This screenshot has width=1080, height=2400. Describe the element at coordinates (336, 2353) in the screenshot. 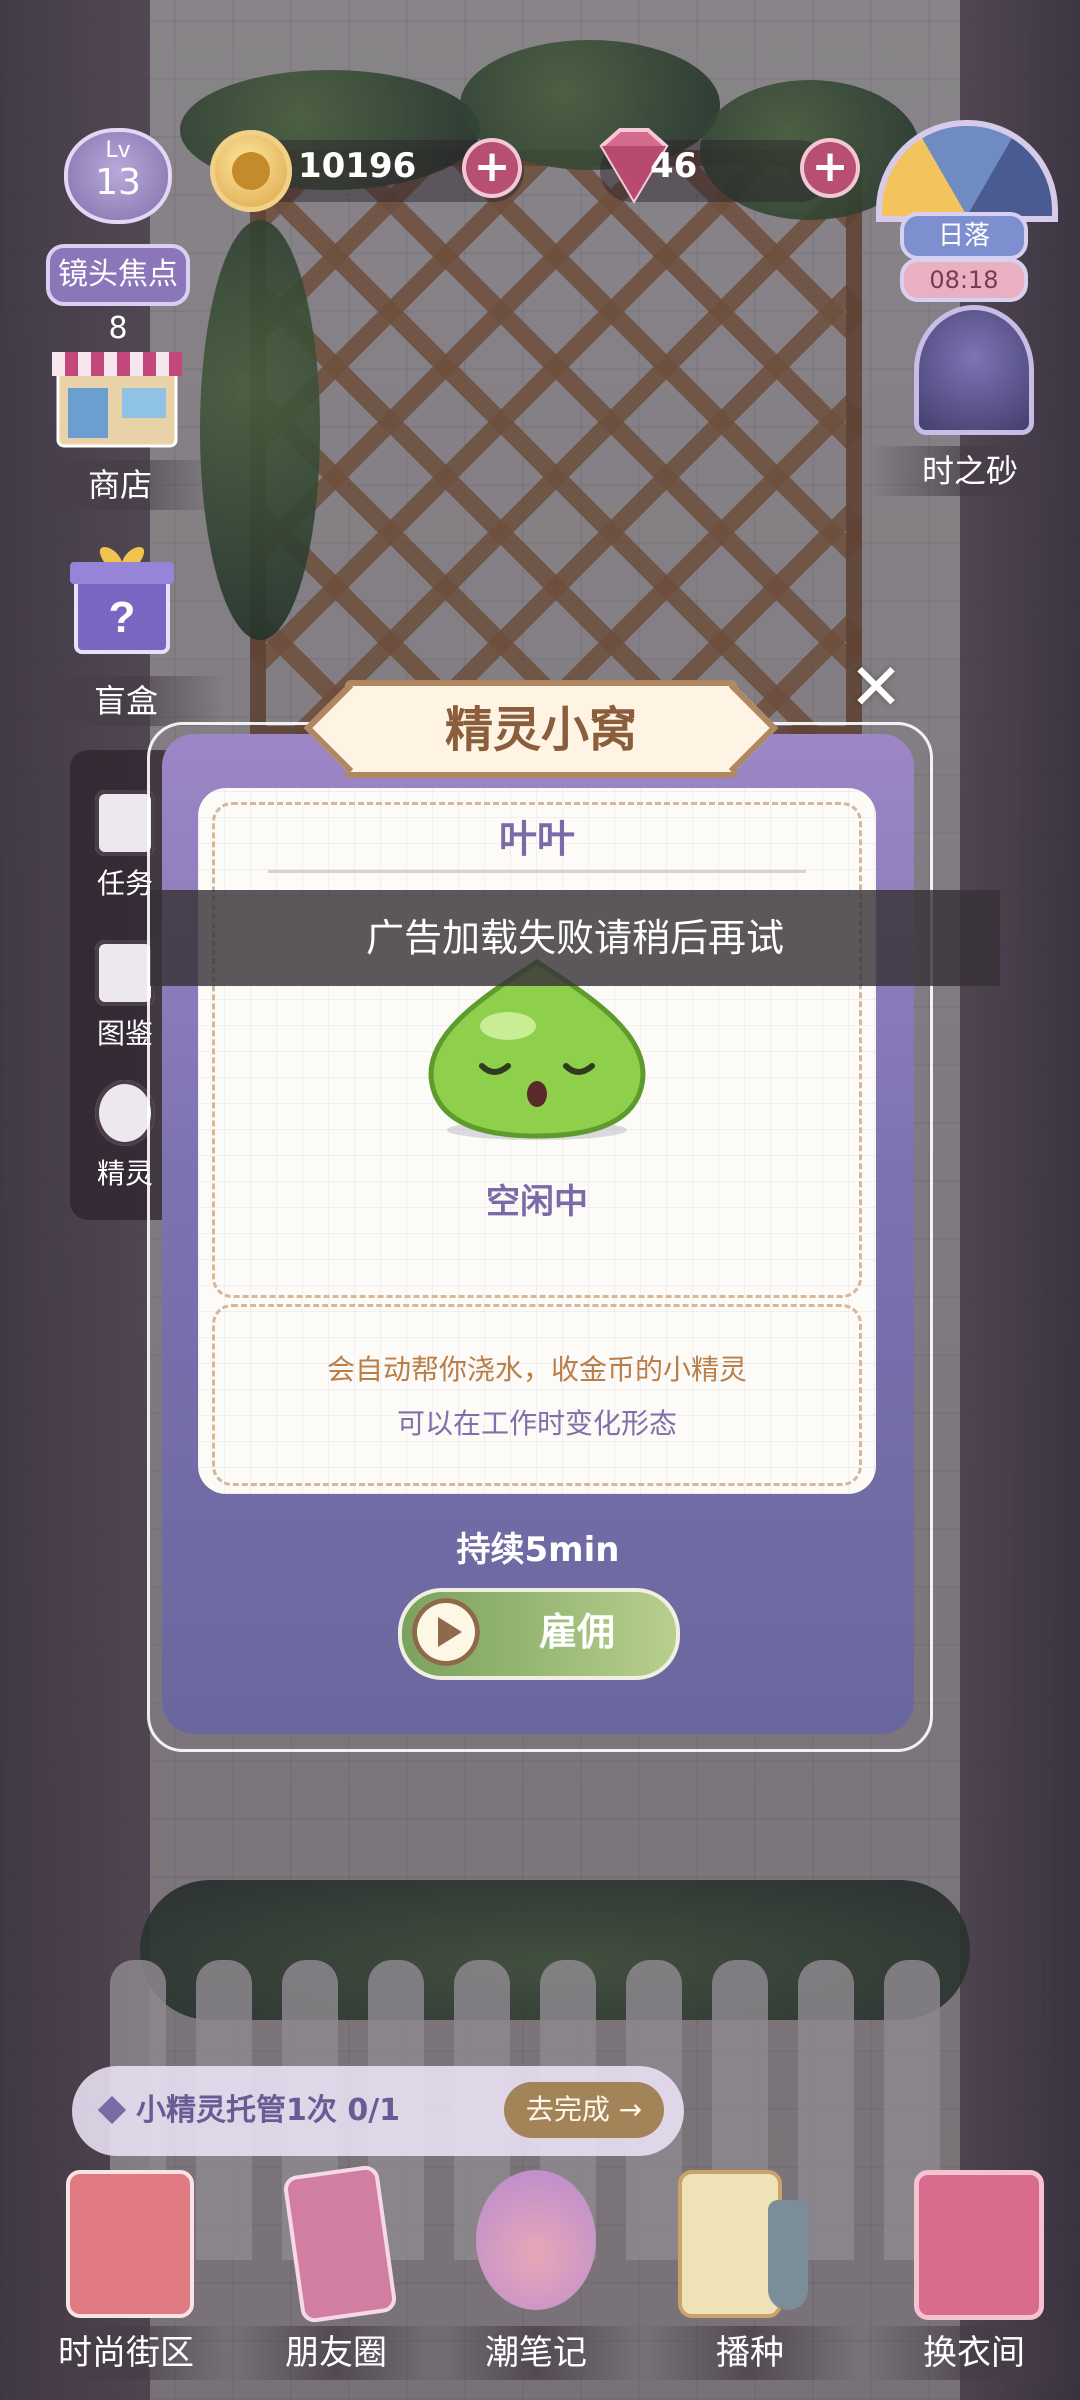

I see `nav-label: 朋友圈` at that location.